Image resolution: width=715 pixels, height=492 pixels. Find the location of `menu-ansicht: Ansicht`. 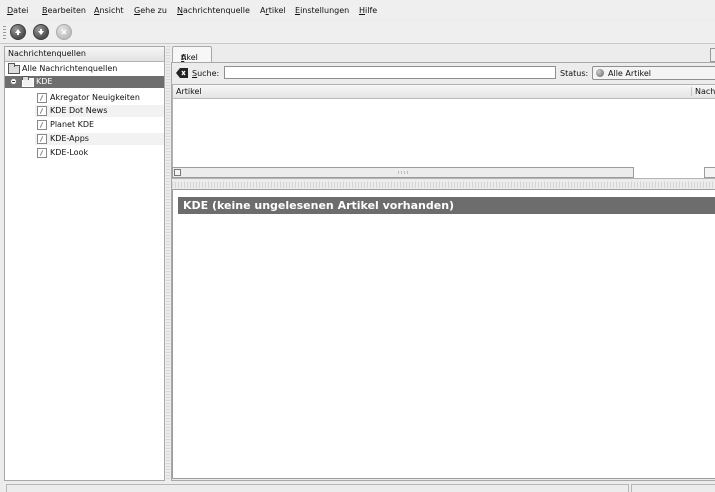

menu-ansicht: Ansicht is located at coordinates (109, 11).